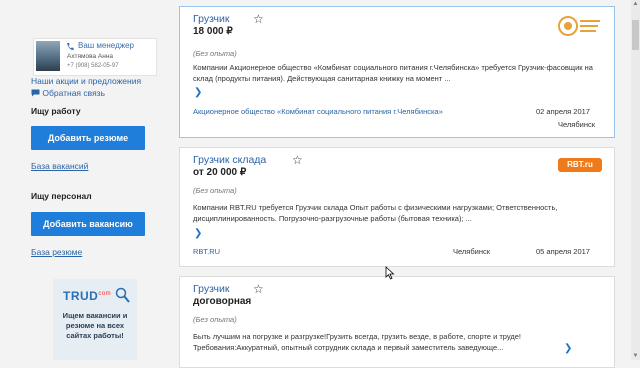 Image resolution: width=640 pixels, height=368 pixels. Describe the element at coordinates (229, 160) in the screenshot. I see `vacancy-title: Грузчик склада` at that location.